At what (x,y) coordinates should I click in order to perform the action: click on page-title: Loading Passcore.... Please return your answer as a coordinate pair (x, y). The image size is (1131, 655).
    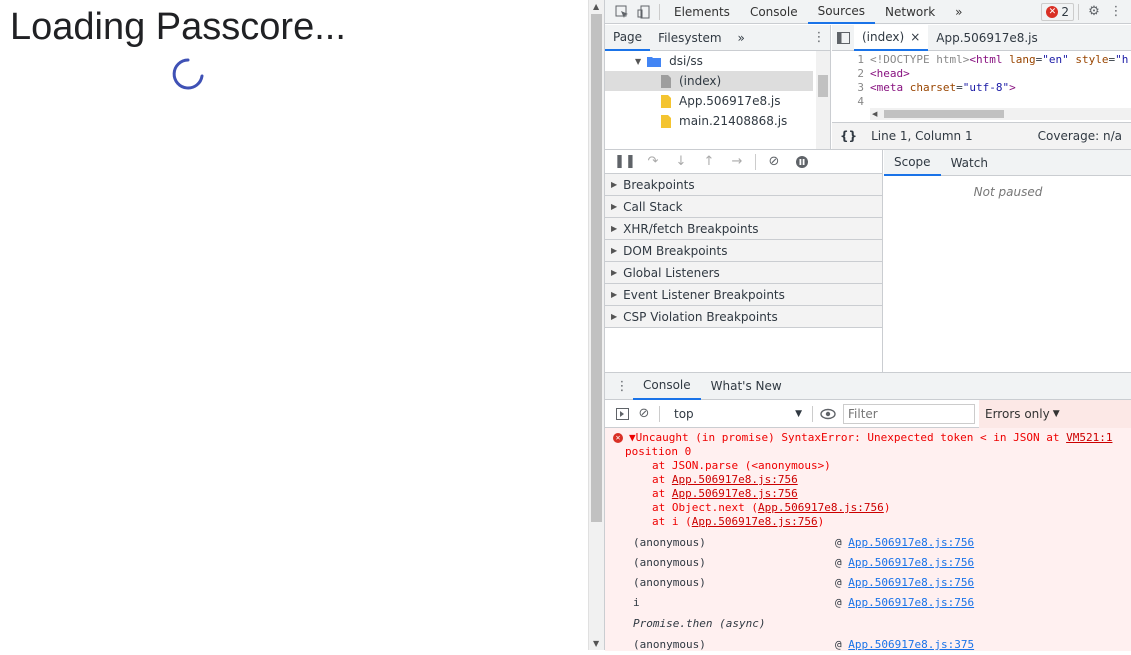
    Looking at the image, I should click on (178, 27).